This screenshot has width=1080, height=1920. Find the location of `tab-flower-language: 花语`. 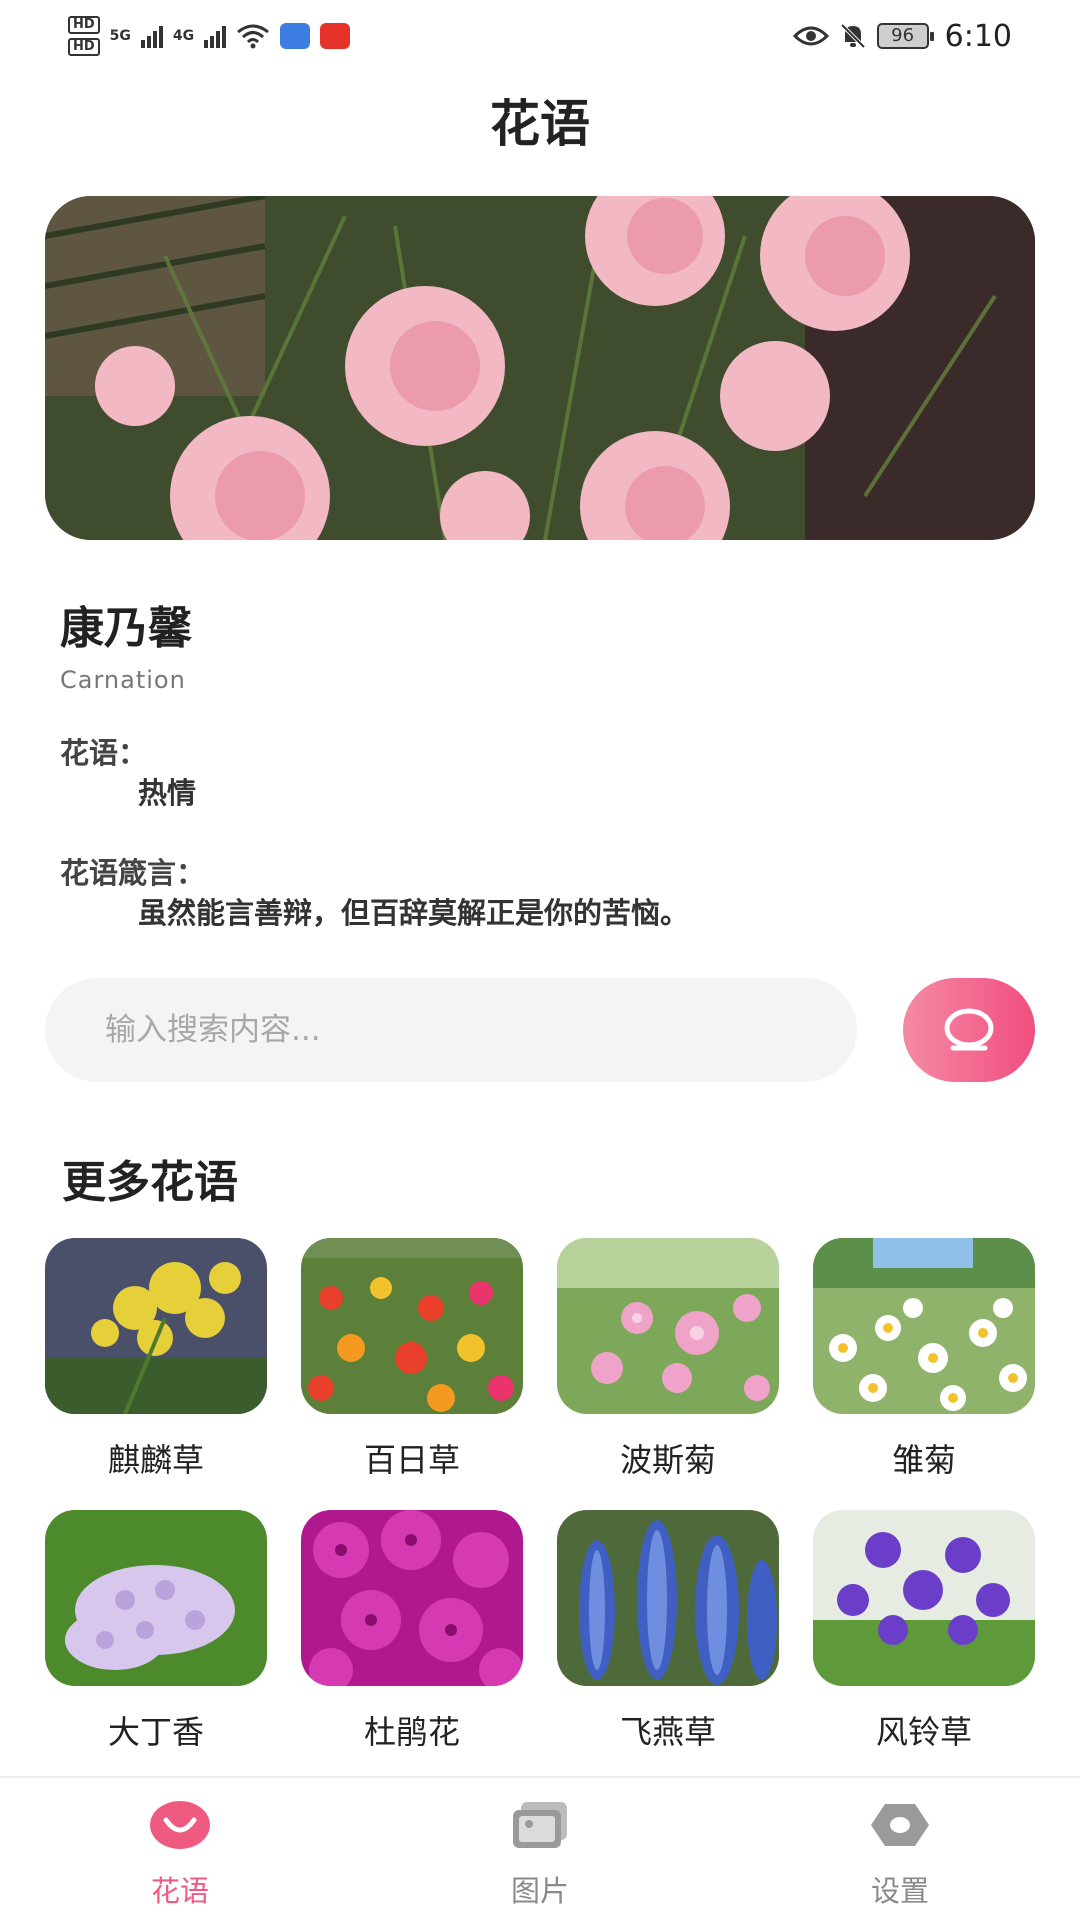

tab-flower-language: 花语 is located at coordinates (180, 1849).